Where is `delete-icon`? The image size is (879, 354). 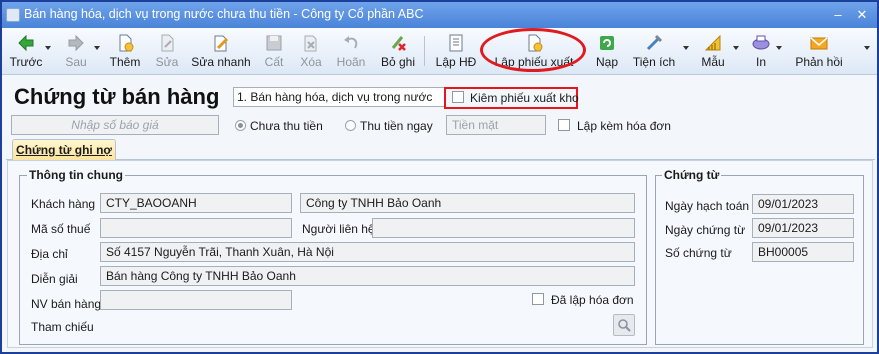 delete-icon is located at coordinates (311, 43).